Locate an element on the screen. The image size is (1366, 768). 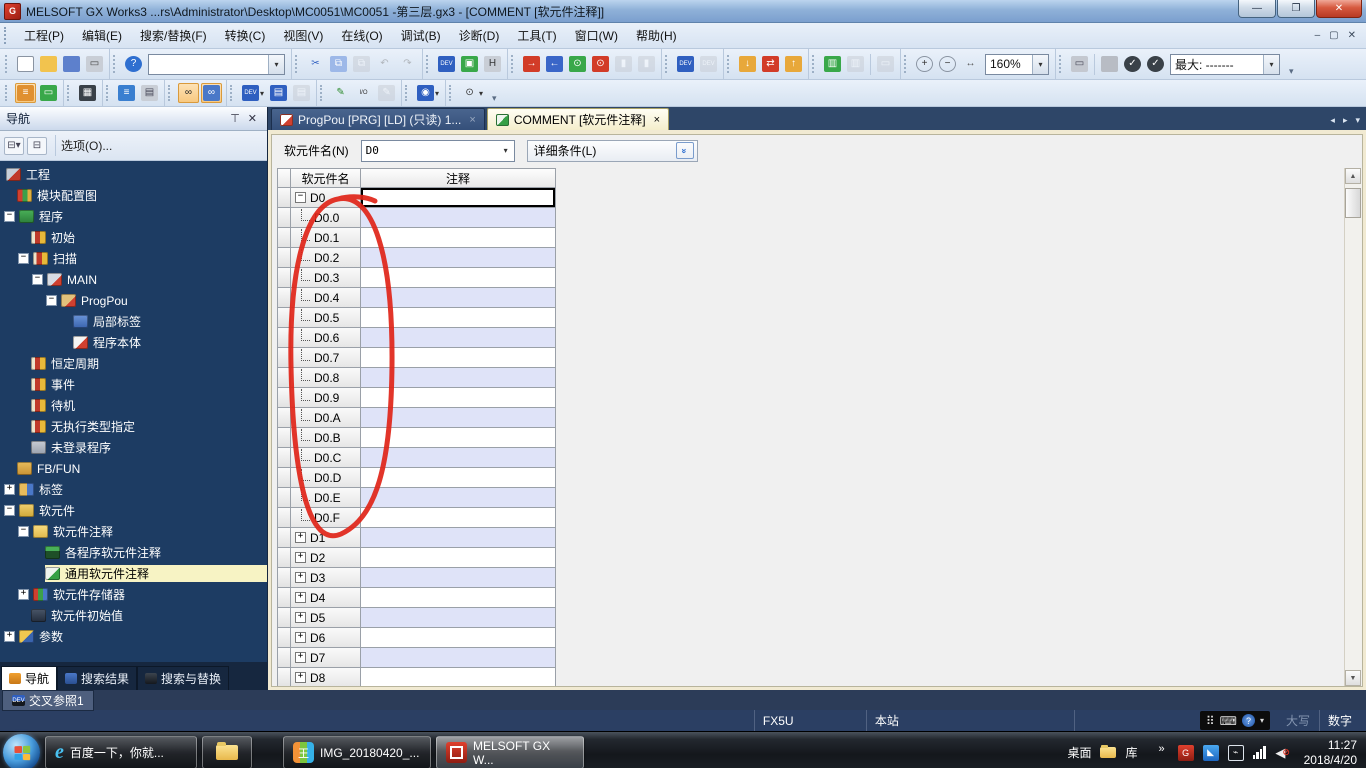
find-icon: ∞ is located at coordinates (188, 93).